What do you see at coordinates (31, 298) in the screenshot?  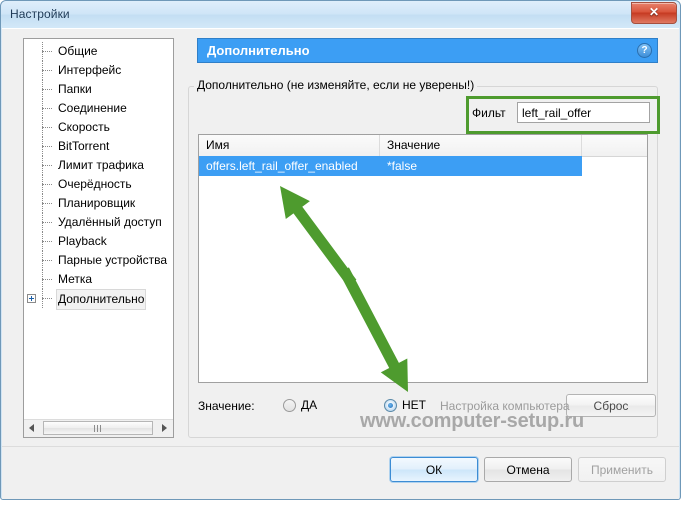 I see `expand-plus-icon` at bounding box center [31, 298].